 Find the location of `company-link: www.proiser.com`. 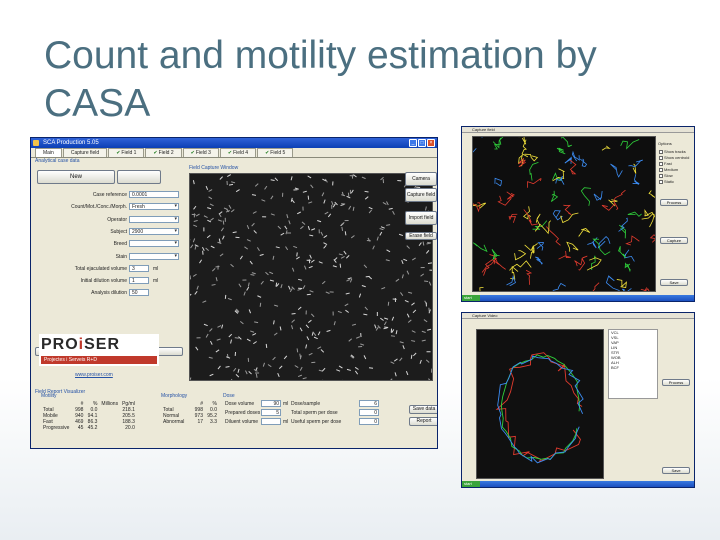

company-link: www.proiser.com is located at coordinates (94, 375).